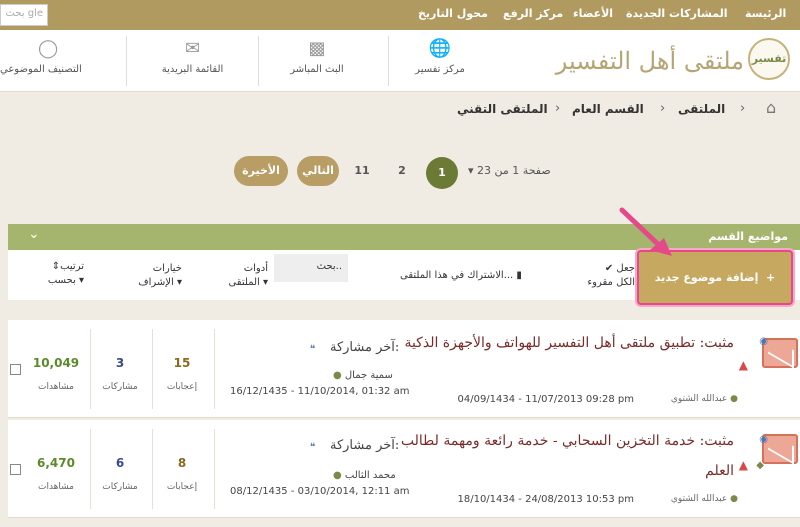  I want to click on logo-mark: تفسير, so click(769, 59).